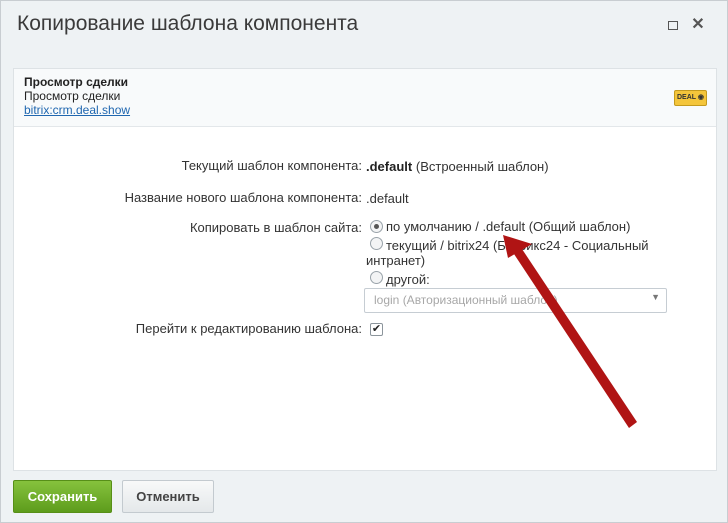 The image size is (728, 523). What do you see at coordinates (188, 23) in the screenshot?
I see `dialog-title: Копирование шаблона компонента` at bounding box center [188, 23].